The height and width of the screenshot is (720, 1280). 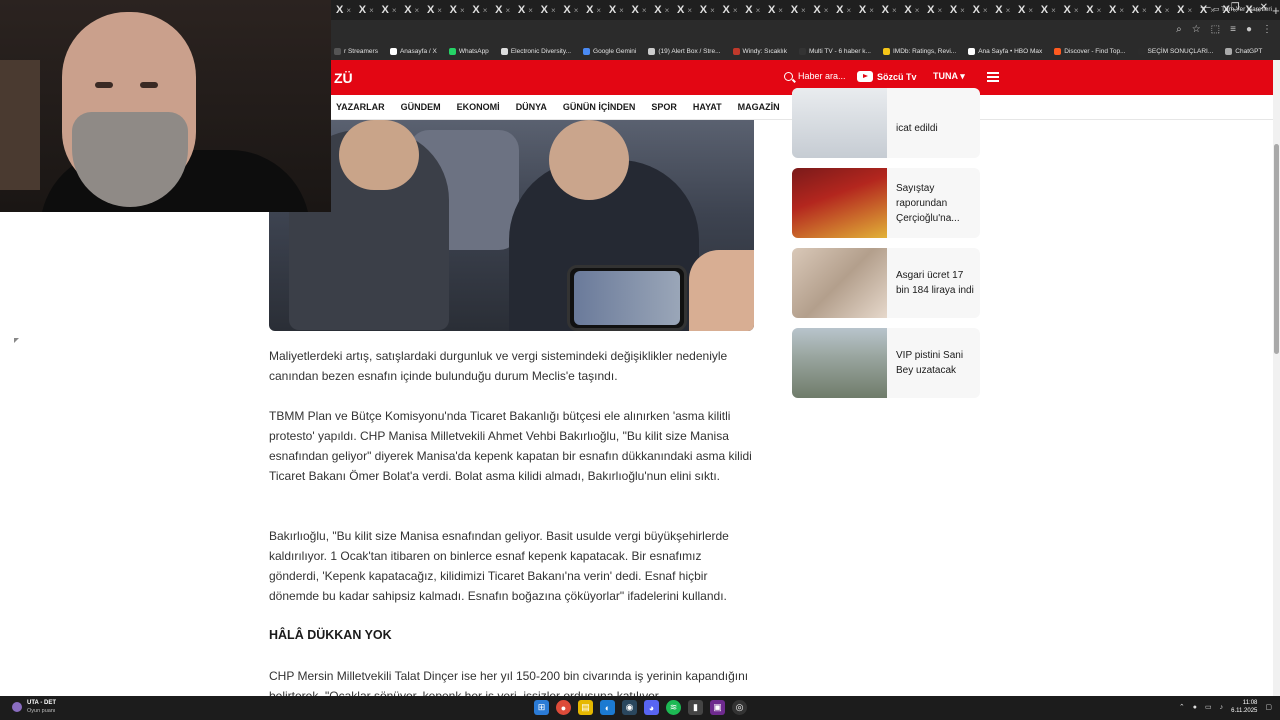 What do you see at coordinates (1005, 51) in the screenshot?
I see `bookmark-item: Ana Sayfa • HBO Max` at bounding box center [1005, 51].